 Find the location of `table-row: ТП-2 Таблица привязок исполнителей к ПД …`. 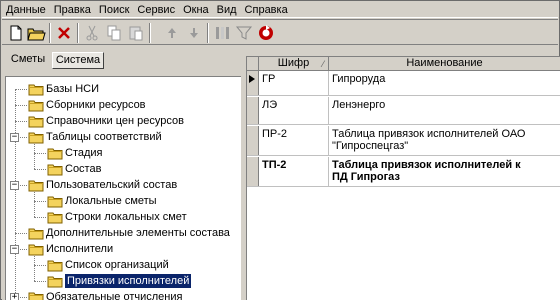

table-row: ТП-2 Таблица привязок исполнителей к ПД … is located at coordinates (403, 172).